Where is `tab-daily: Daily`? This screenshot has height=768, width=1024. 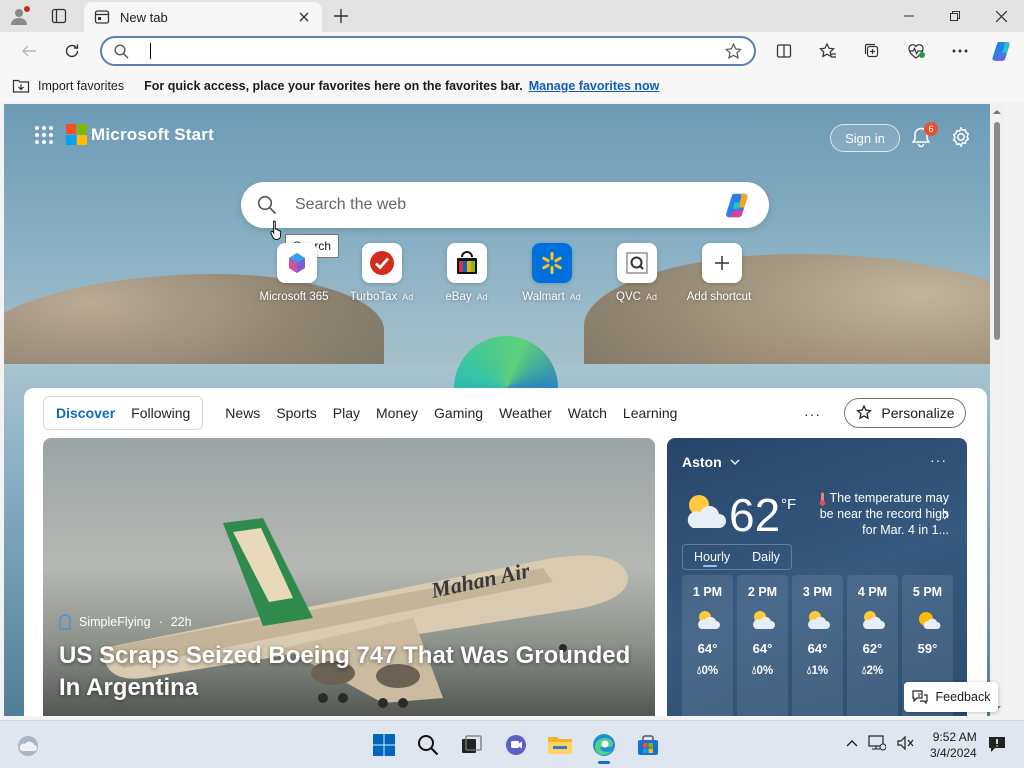
tab-daily: Daily is located at coordinates (766, 557).